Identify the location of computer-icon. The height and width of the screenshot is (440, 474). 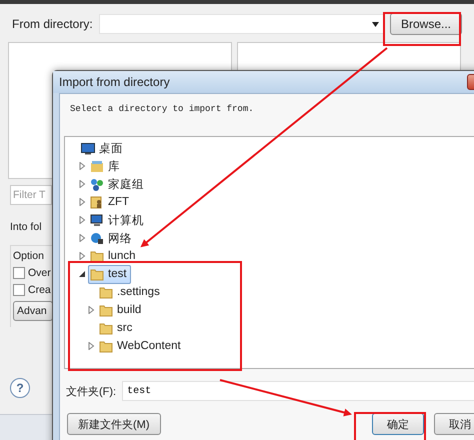
(97, 220).